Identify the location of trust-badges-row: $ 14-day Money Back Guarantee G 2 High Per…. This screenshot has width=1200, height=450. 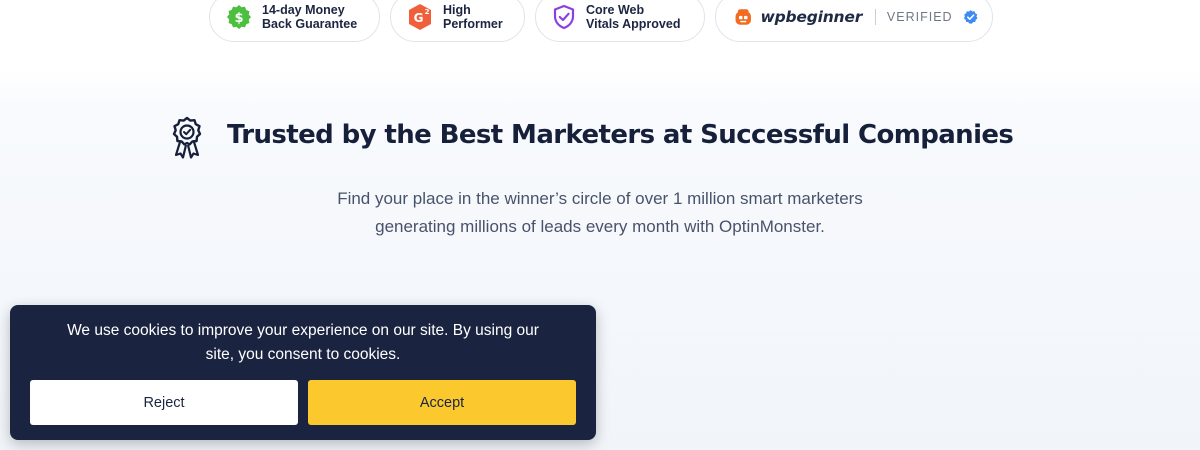
(600, 21).